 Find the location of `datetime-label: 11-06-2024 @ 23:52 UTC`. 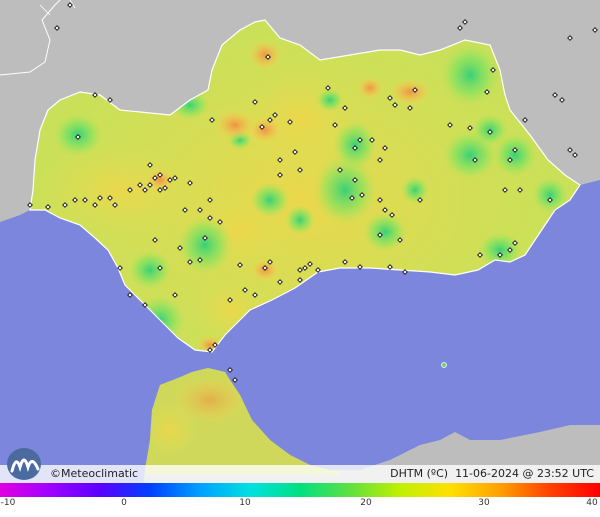

datetime-label: 11-06-2024 @ 23:52 UTC is located at coordinates (524, 473).